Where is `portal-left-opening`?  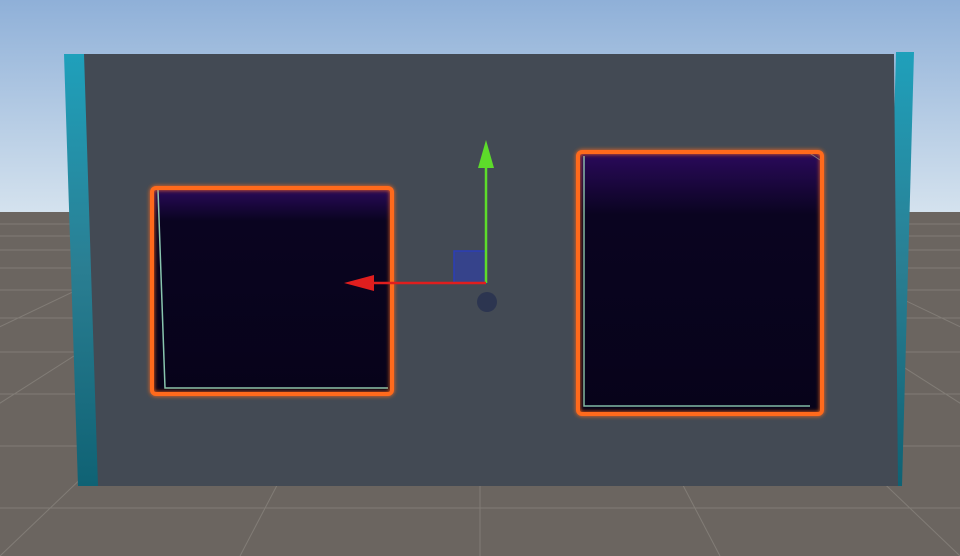 portal-left-opening is located at coordinates (272, 291).